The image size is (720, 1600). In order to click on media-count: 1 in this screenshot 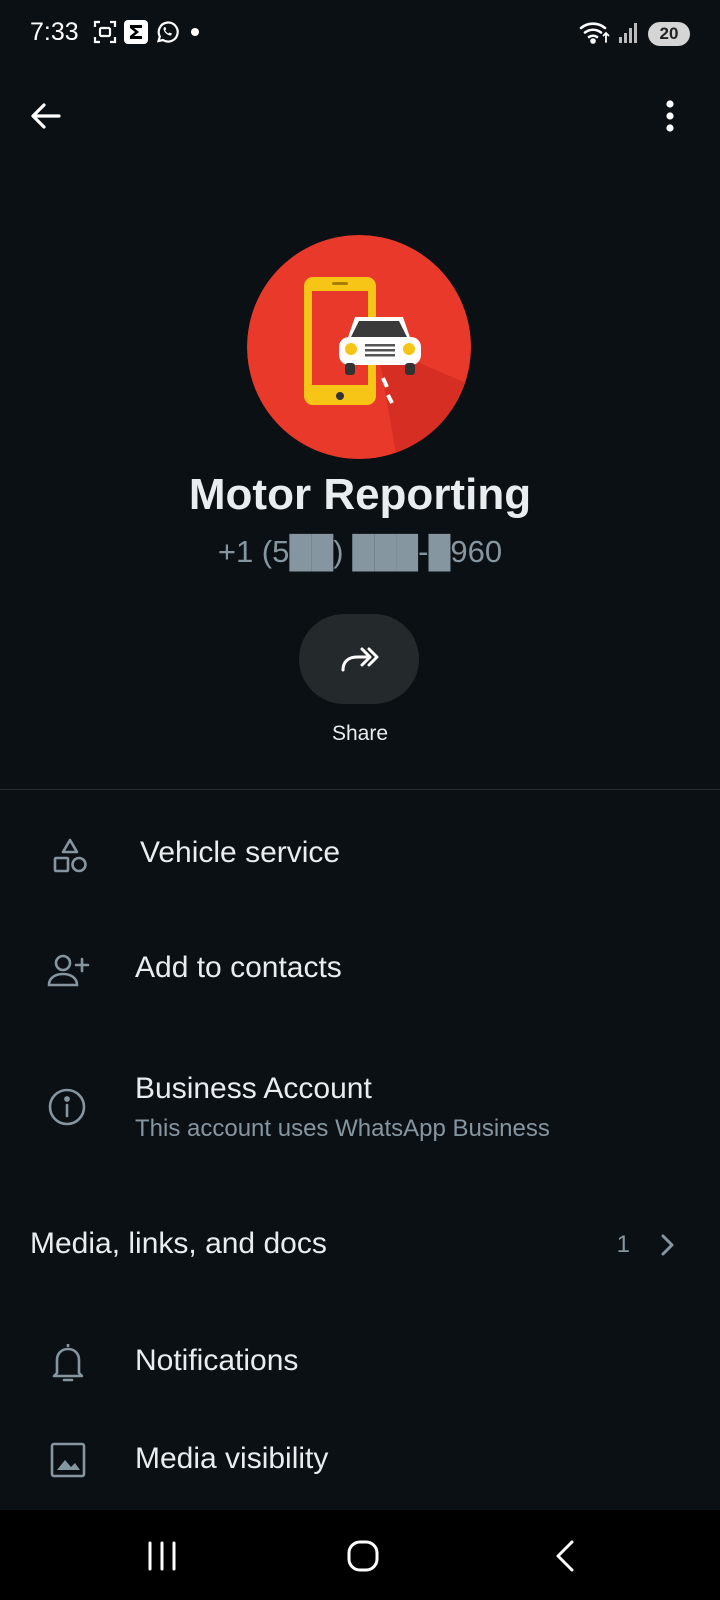, I will do `click(623, 1244)`.